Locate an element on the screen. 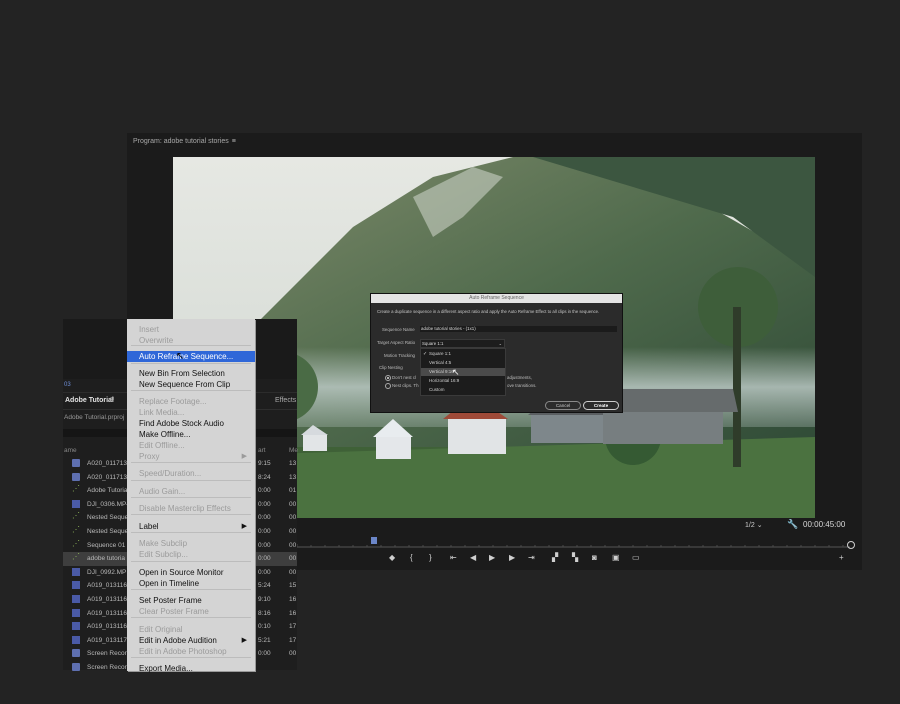 The height and width of the screenshot is (704, 900). time-ruler is located at coordinates (573, 543).